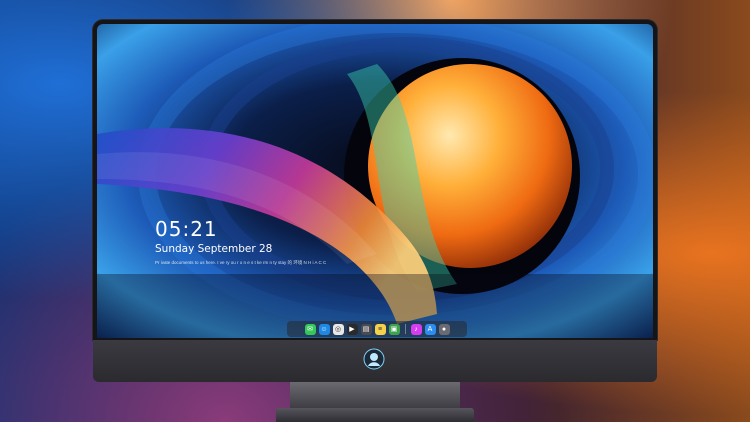 This screenshot has width=750, height=422. What do you see at coordinates (375, 415) in the screenshot?
I see `monitor-stand-base` at bounding box center [375, 415].